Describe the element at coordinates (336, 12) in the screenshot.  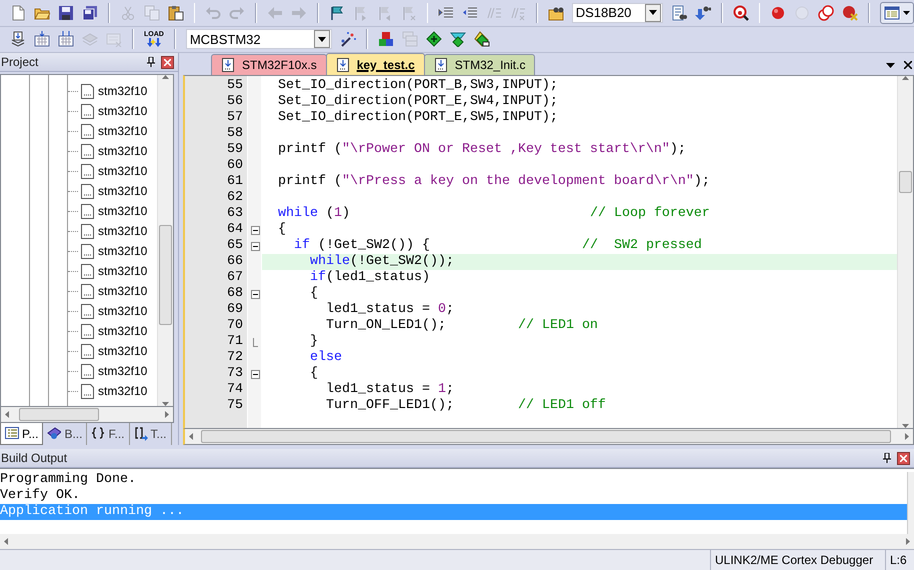
I see `flag-icon` at that location.